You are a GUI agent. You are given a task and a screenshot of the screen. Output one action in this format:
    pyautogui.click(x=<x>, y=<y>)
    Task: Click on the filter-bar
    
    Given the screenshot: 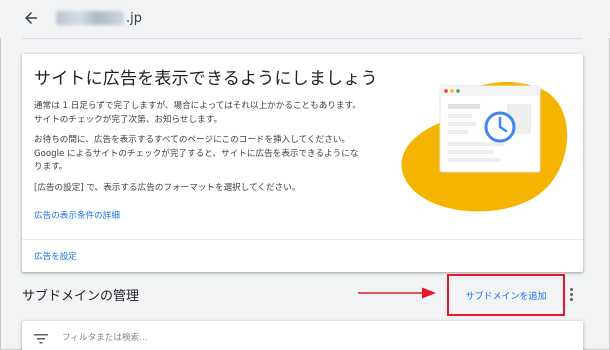 What is the action you would take?
    pyautogui.click(x=302, y=335)
    